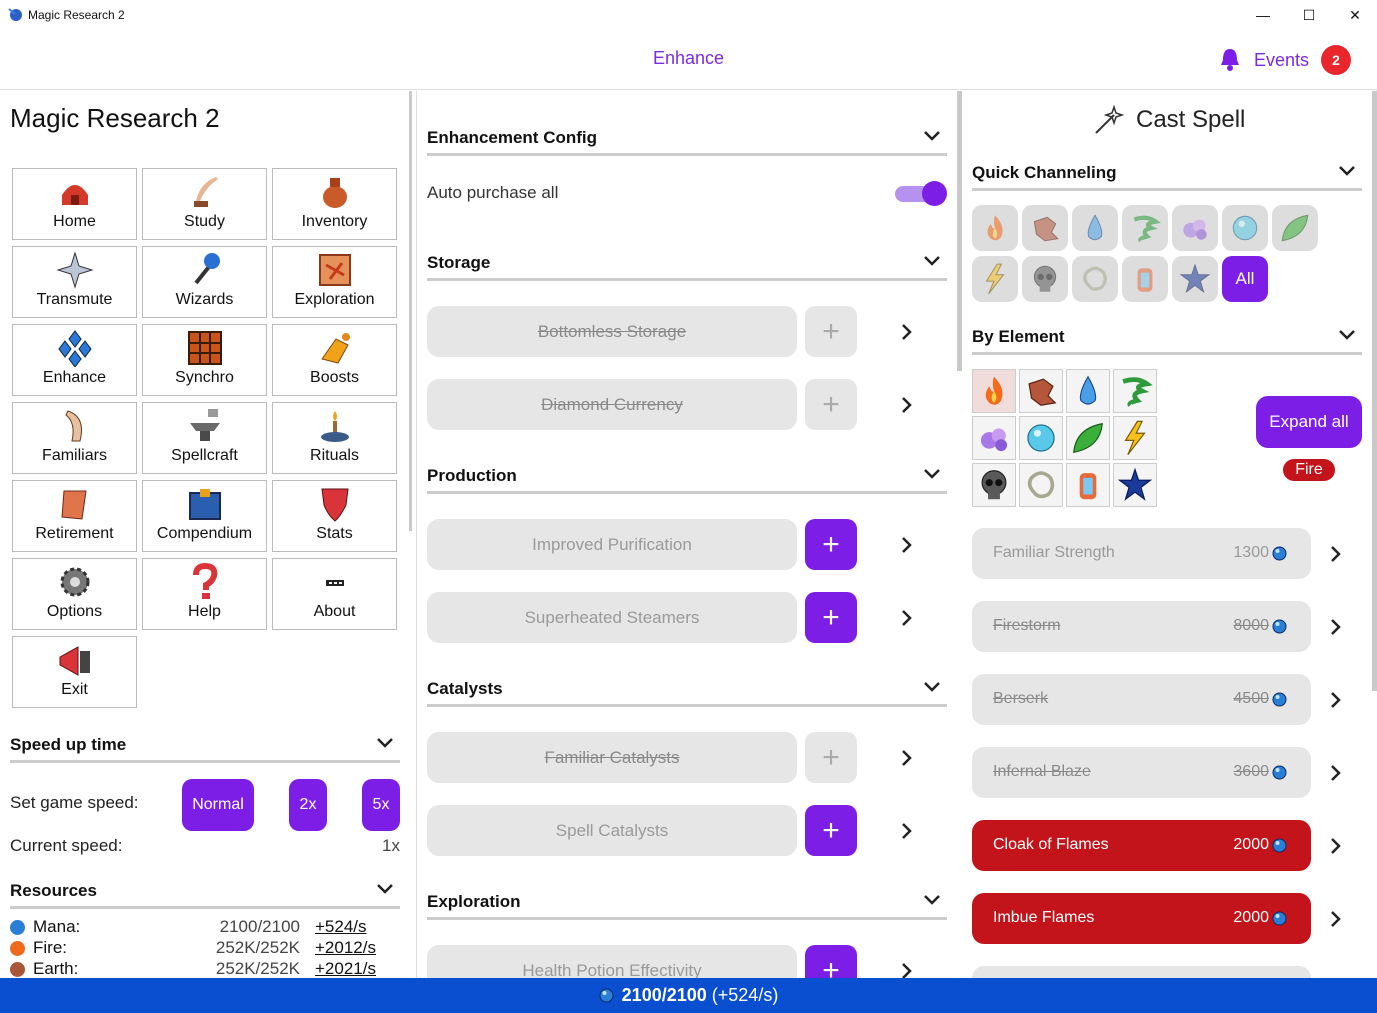  I want to click on nav-about-button: About, so click(334, 594).